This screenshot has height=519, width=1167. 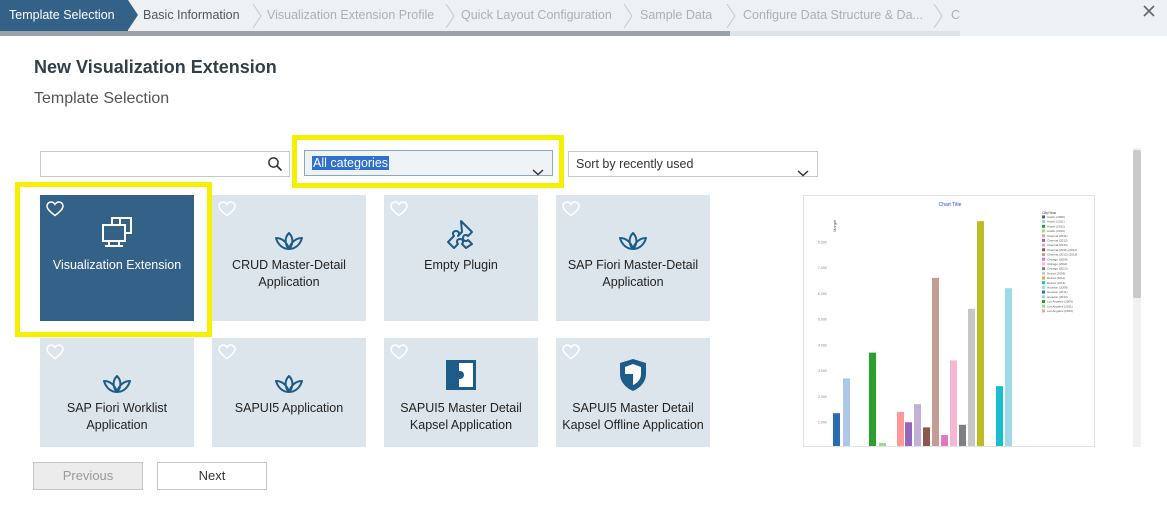 I want to click on preview-chart-legend-item: Detroit (2011), so click(x=1056, y=278).